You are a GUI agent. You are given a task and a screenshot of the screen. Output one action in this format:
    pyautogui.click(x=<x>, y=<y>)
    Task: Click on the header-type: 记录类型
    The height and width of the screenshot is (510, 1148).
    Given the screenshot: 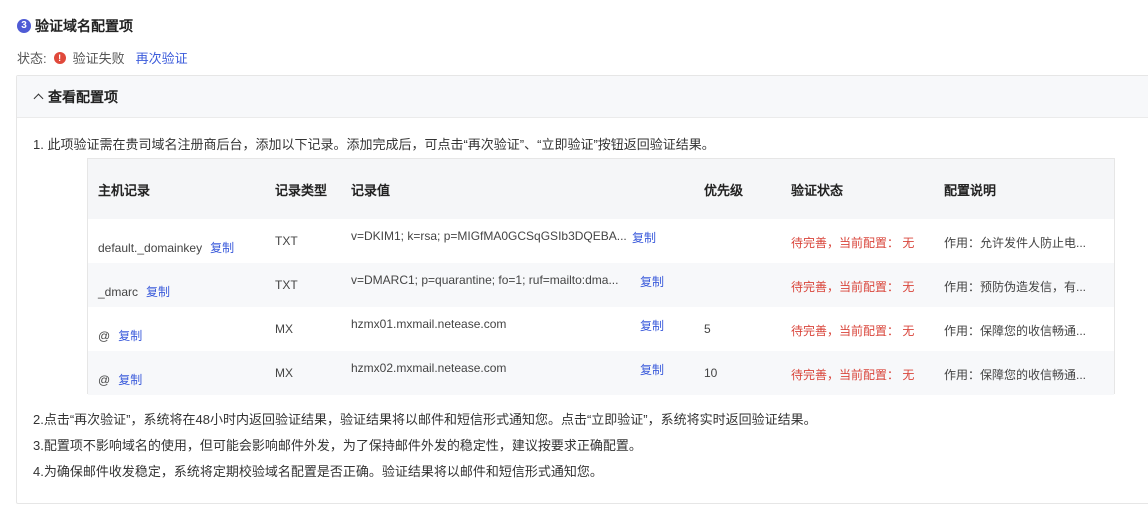 What is the action you would take?
    pyautogui.click(x=301, y=190)
    